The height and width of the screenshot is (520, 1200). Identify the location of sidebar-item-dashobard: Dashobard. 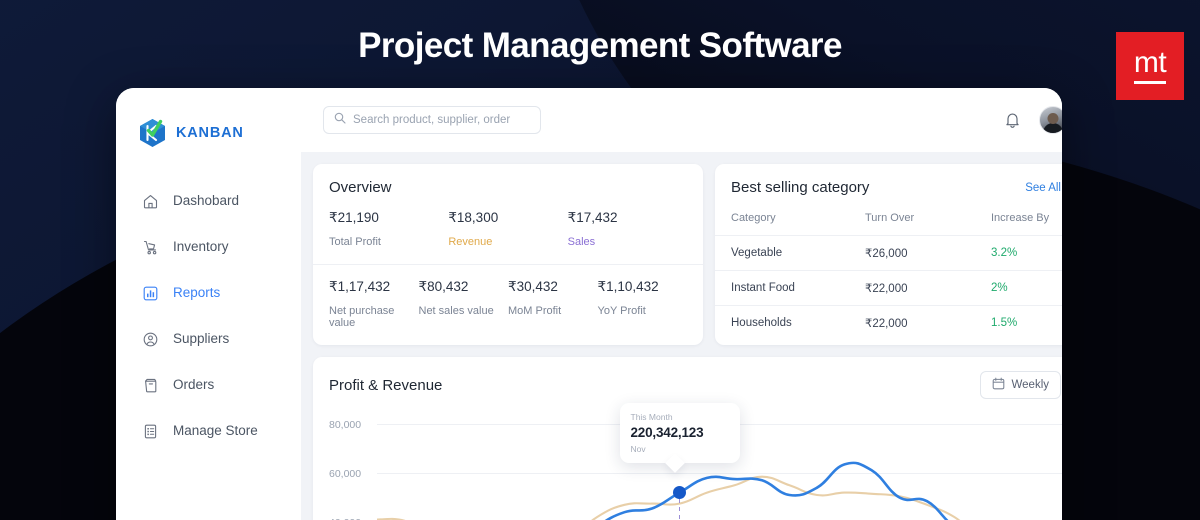
(208, 201).